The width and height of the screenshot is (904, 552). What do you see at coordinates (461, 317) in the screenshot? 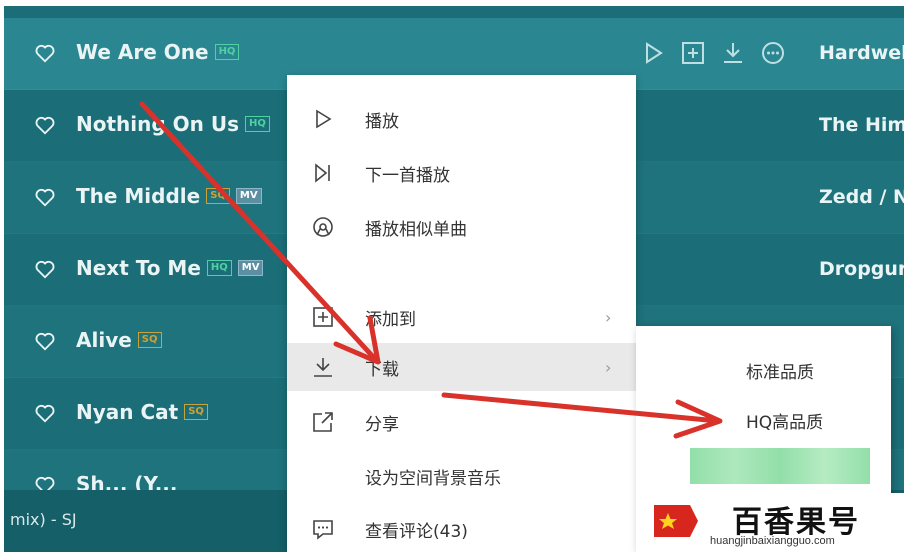
I see `menu-item-add-to: 添加到 ›` at bounding box center [461, 317].